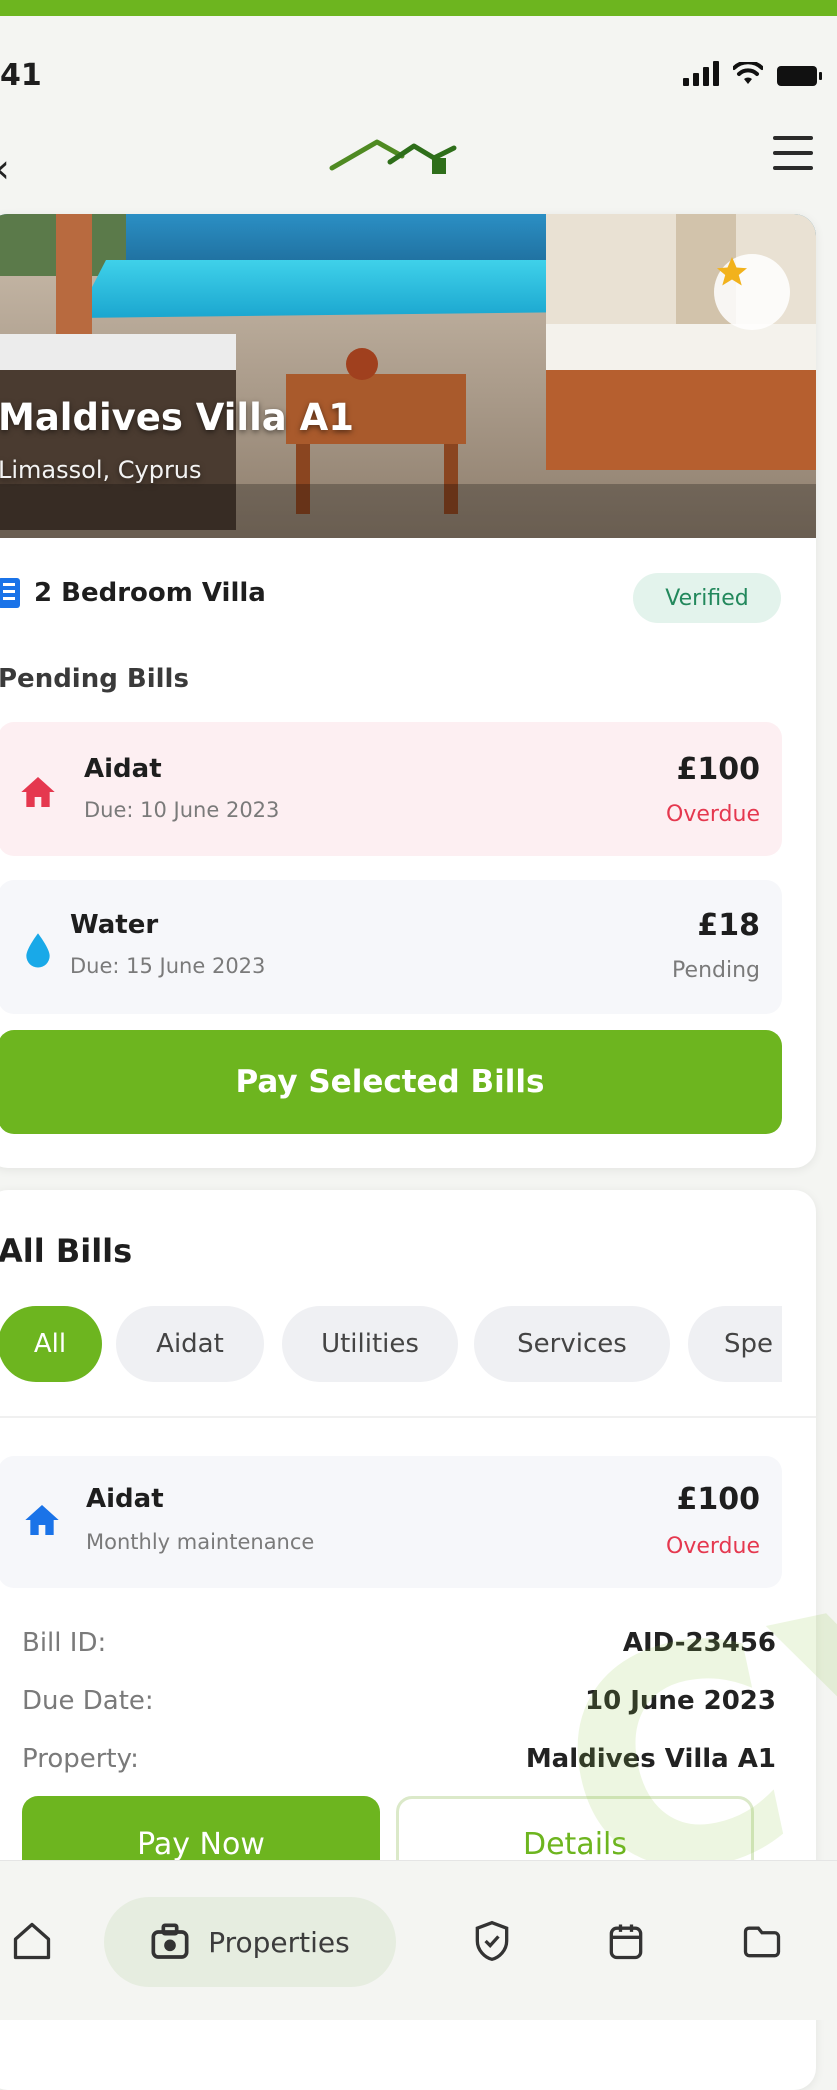 This screenshot has height=2090, width=837. Describe the element at coordinates (701, 73) in the screenshot. I see `signal-icon` at that location.